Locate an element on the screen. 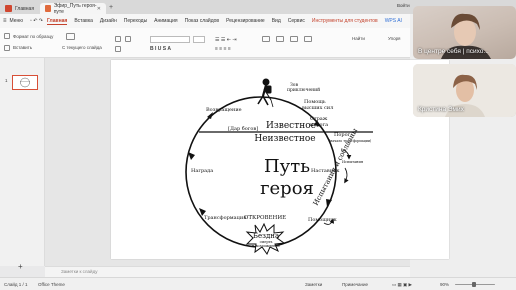  theme-name: Office Theme is located at coordinates (51, 284).